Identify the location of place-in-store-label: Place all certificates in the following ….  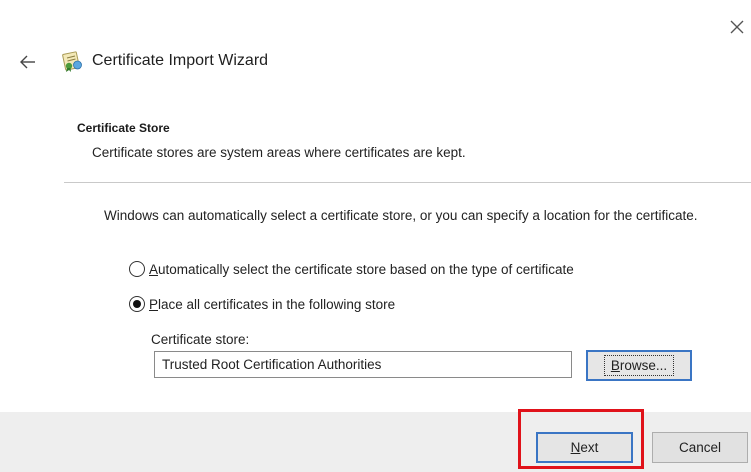
(272, 304).